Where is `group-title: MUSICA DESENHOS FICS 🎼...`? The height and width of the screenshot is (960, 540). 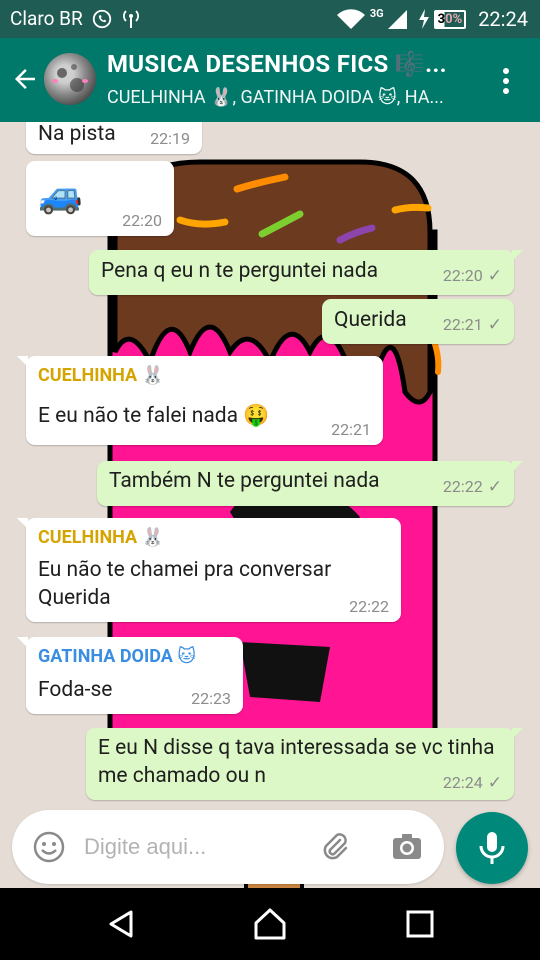 group-title: MUSICA DESENHOS FICS 🎼... is located at coordinates (297, 64).